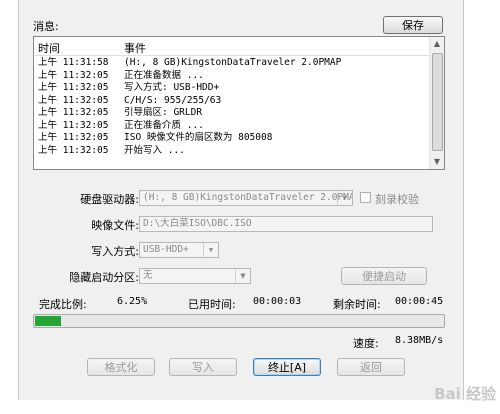  What do you see at coordinates (384, 276) in the screenshot?
I see `quick-boot-button: 便捷启动` at bounding box center [384, 276].